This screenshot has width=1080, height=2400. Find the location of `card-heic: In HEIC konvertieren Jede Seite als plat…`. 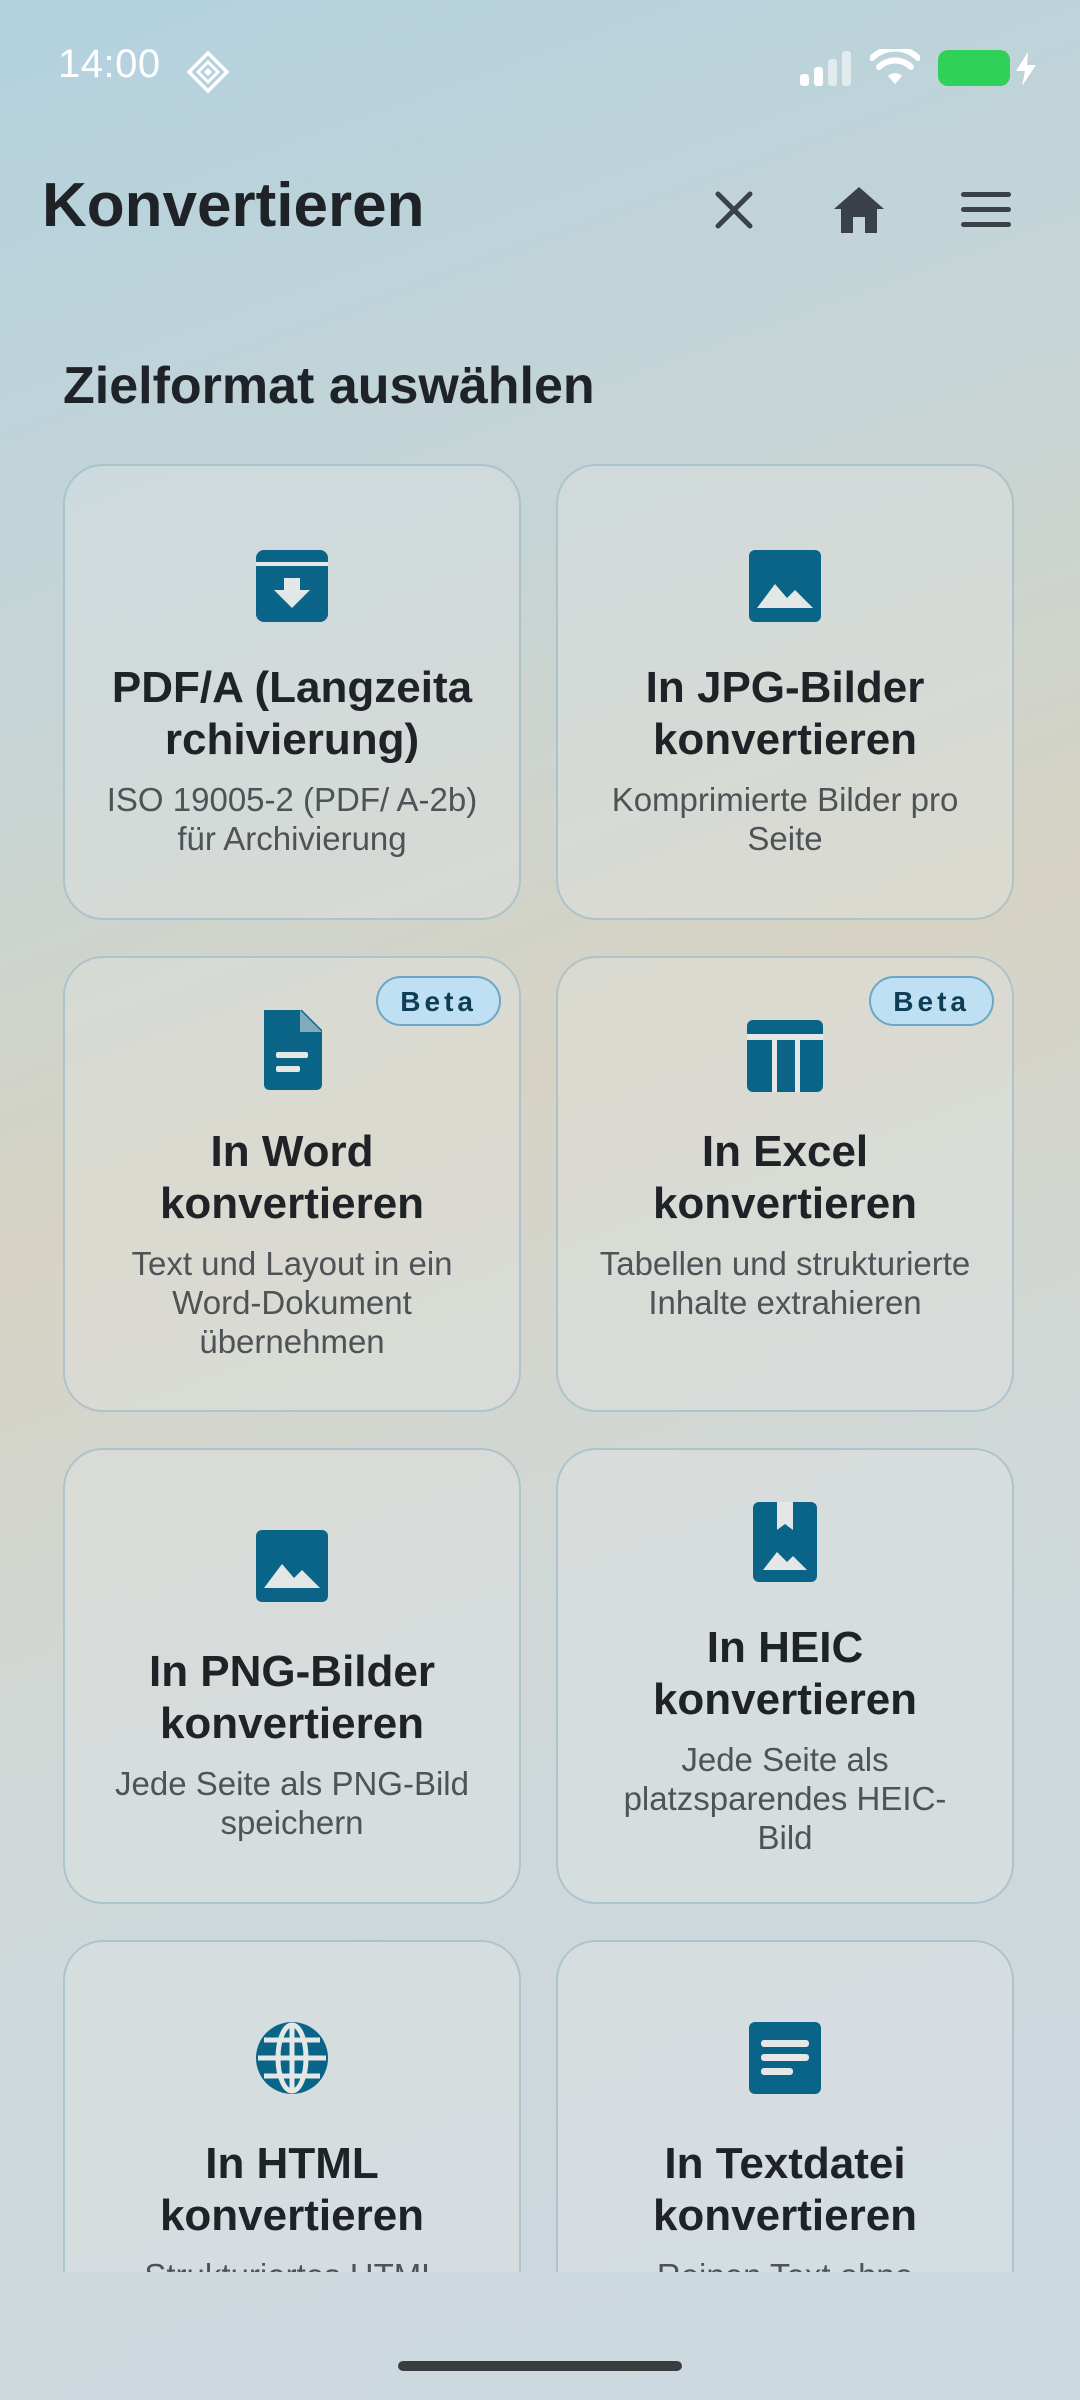

card-heic: In HEIC konvertieren Jede Seite als plat… is located at coordinates (785, 1676).